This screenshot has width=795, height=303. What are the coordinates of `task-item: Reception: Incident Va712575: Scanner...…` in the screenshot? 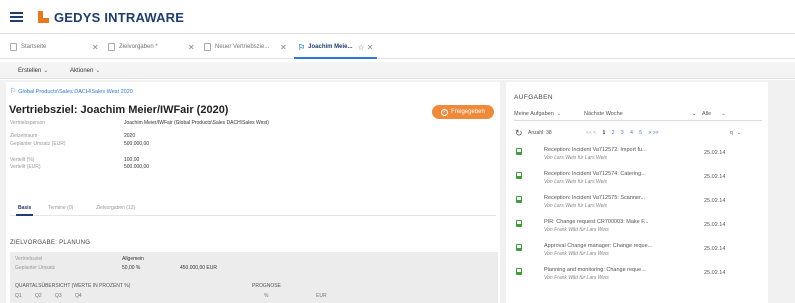 It's located at (638, 203).